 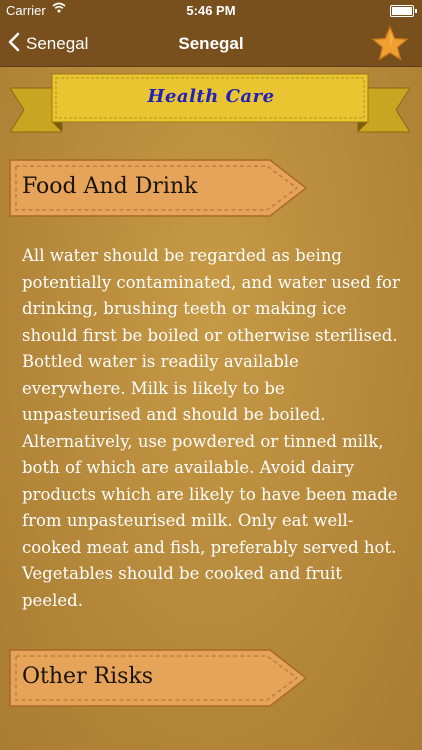 What do you see at coordinates (88, 676) in the screenshot?
I see `section-title: Other Risks` at bounding box center [88, 676].